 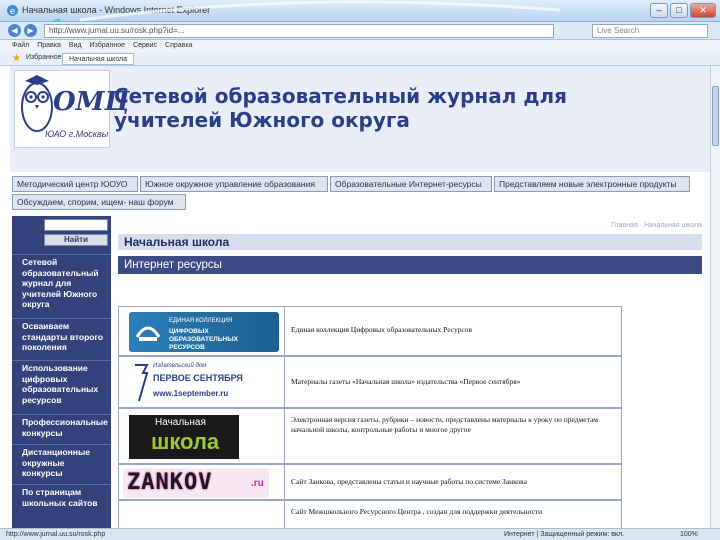 What do you see at coordinates (142, 383) in the screenshot?
I see `first-september-logo-icon` at bounding box center [142, 383].